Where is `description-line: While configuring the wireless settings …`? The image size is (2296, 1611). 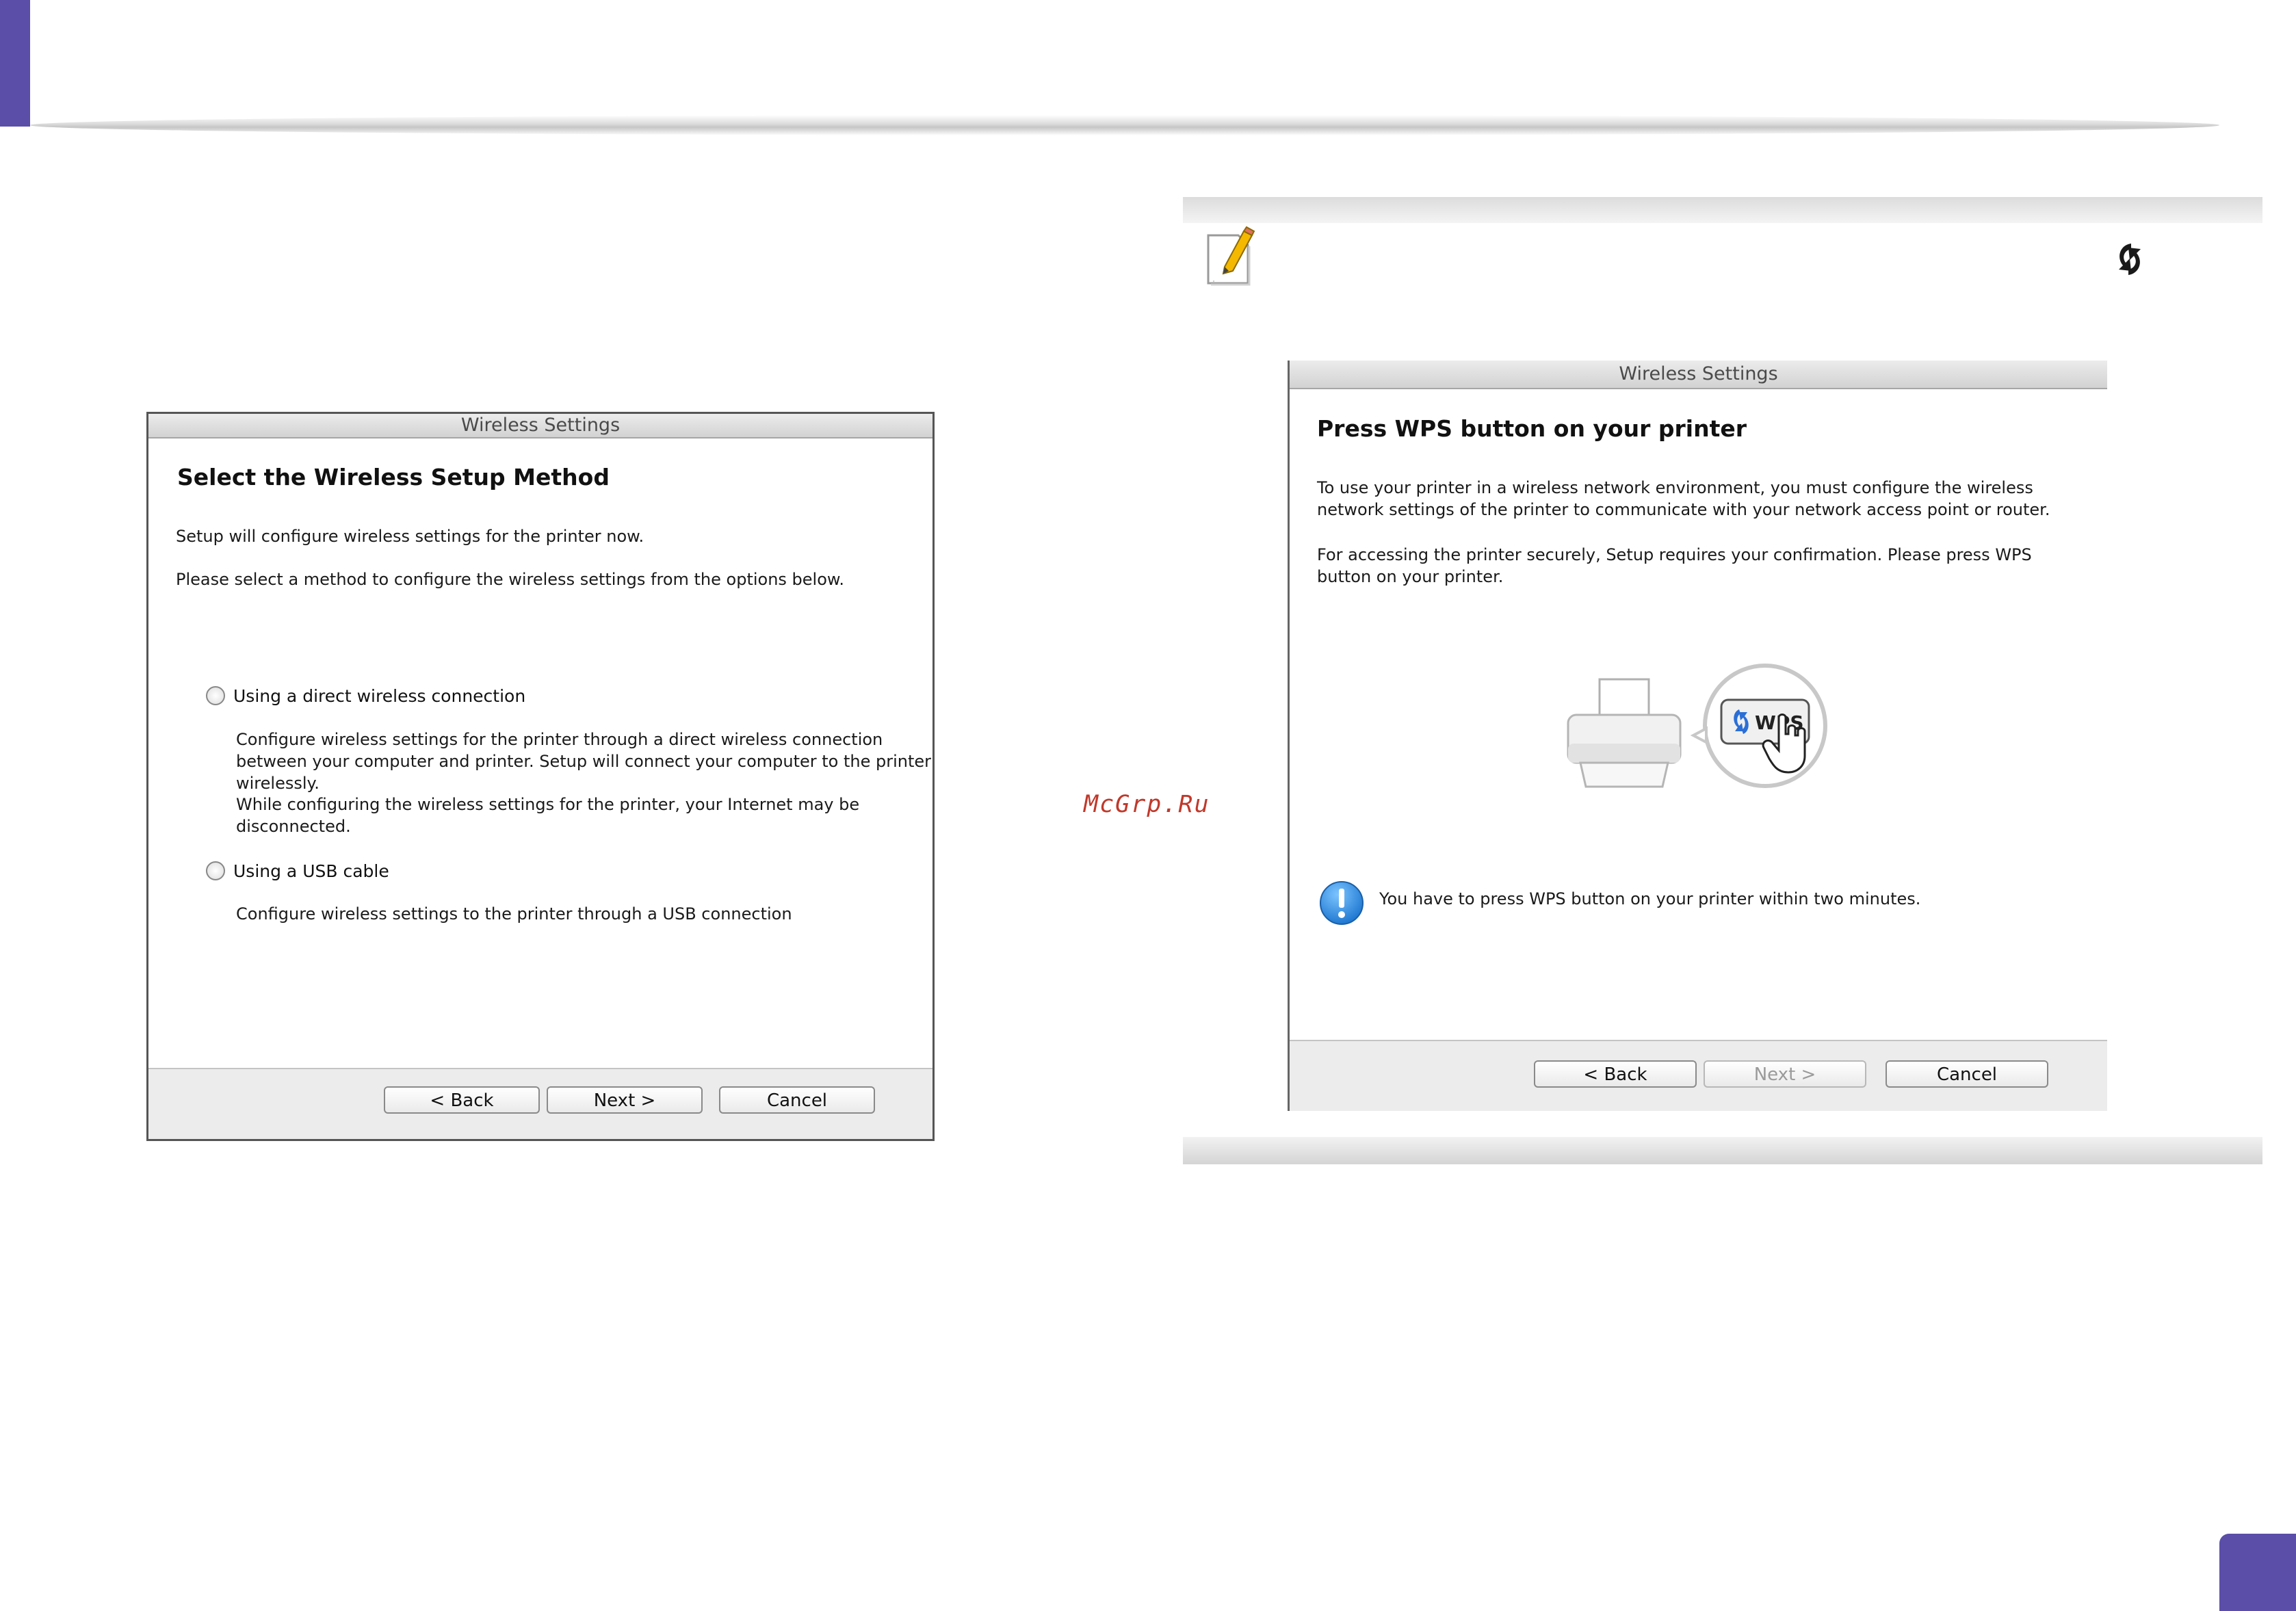
description-line: While configuring the wireless settings … is located at coordinates (548, 804).